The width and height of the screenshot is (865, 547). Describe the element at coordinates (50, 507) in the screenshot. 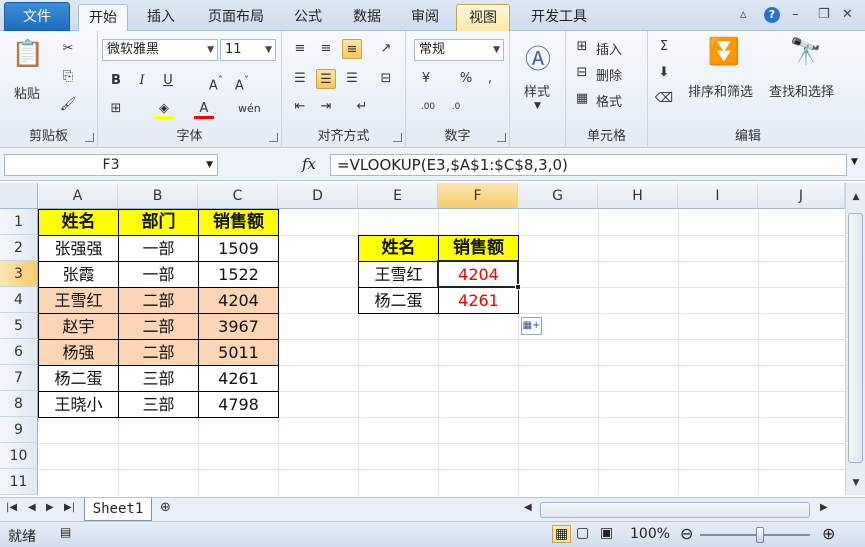

I see `next-sheet-icon: ▶` at that location.